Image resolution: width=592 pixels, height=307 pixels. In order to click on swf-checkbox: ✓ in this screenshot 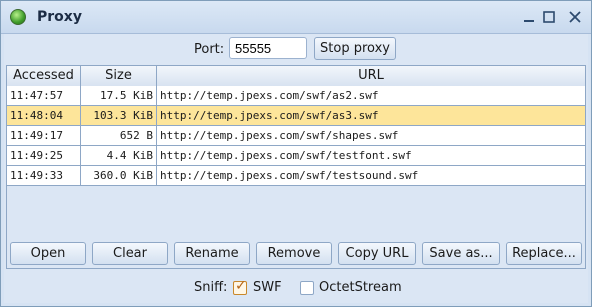, I will do `click(240, 286)`.